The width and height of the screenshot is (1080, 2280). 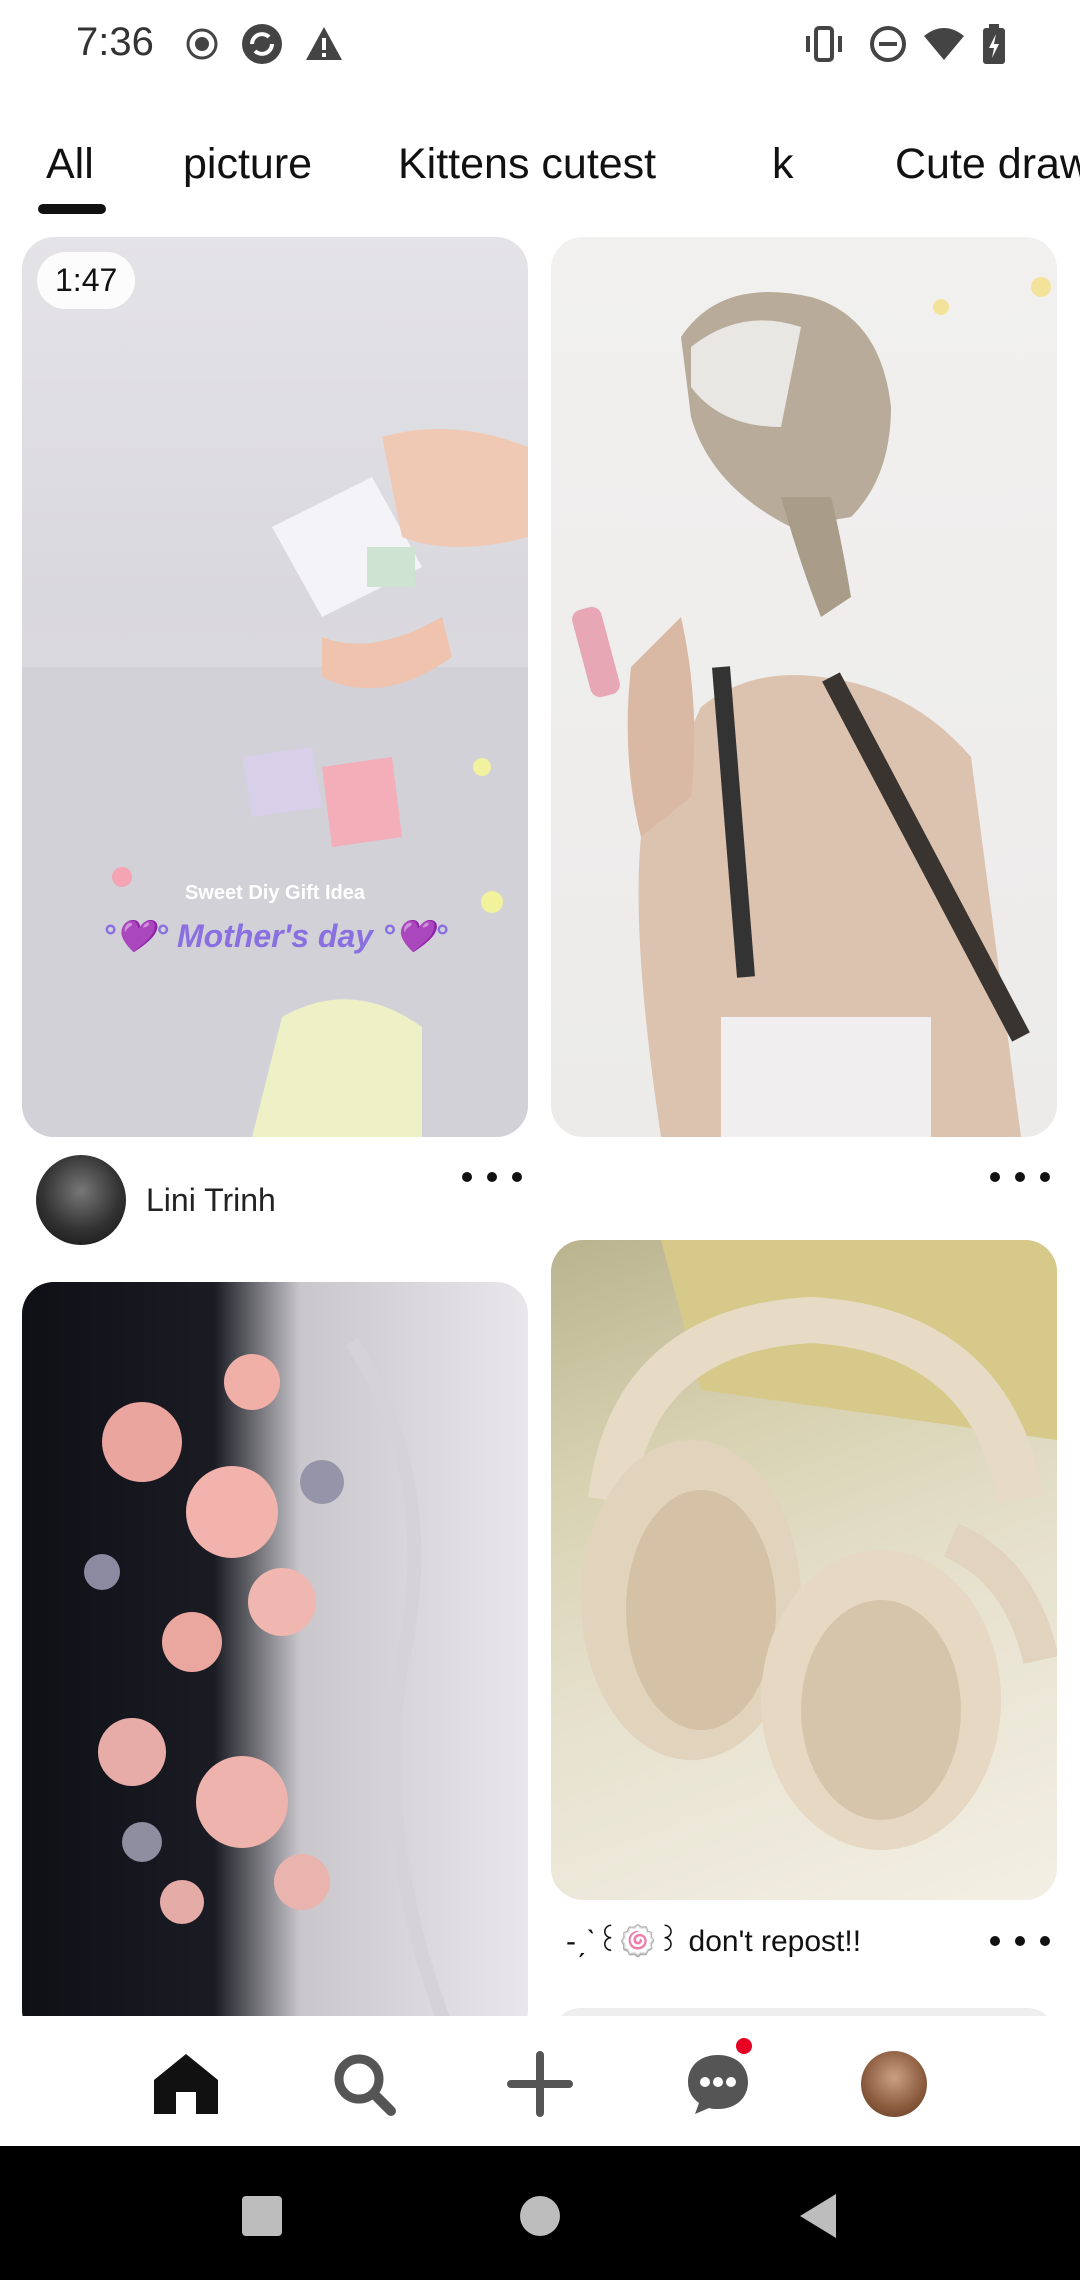 I want to click on pin-next-partial, so click(x=804, y=2012).